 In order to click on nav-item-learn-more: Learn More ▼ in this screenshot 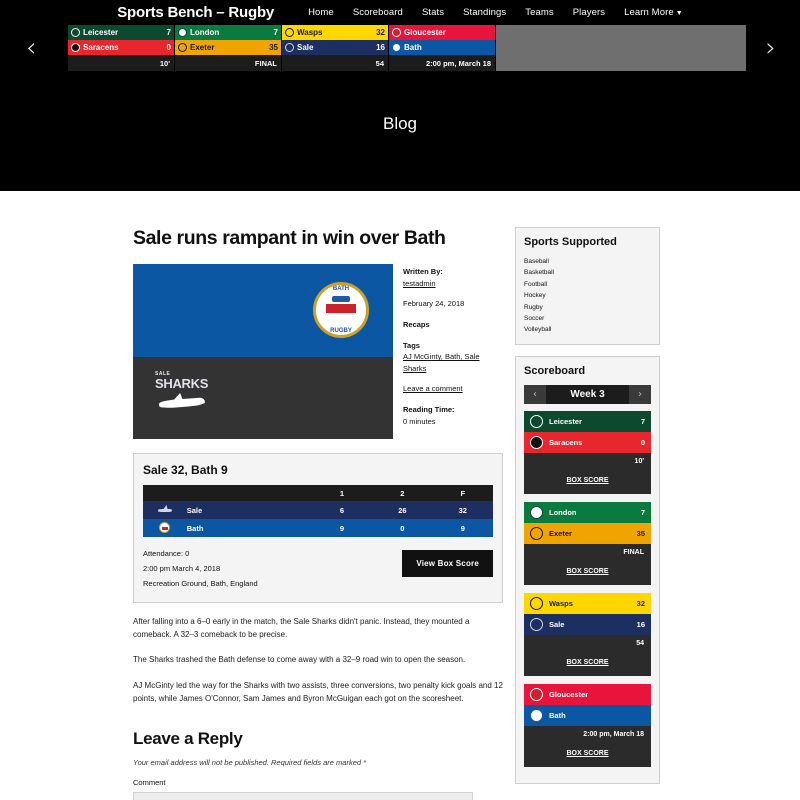, I will do `click(653, 12)`.